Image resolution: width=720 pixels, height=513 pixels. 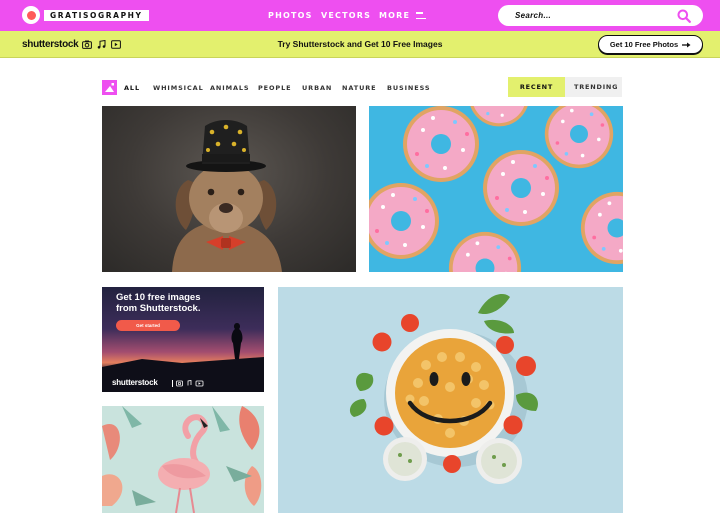 I want to click on nav-more: MORE, so click(x=403, y=15).